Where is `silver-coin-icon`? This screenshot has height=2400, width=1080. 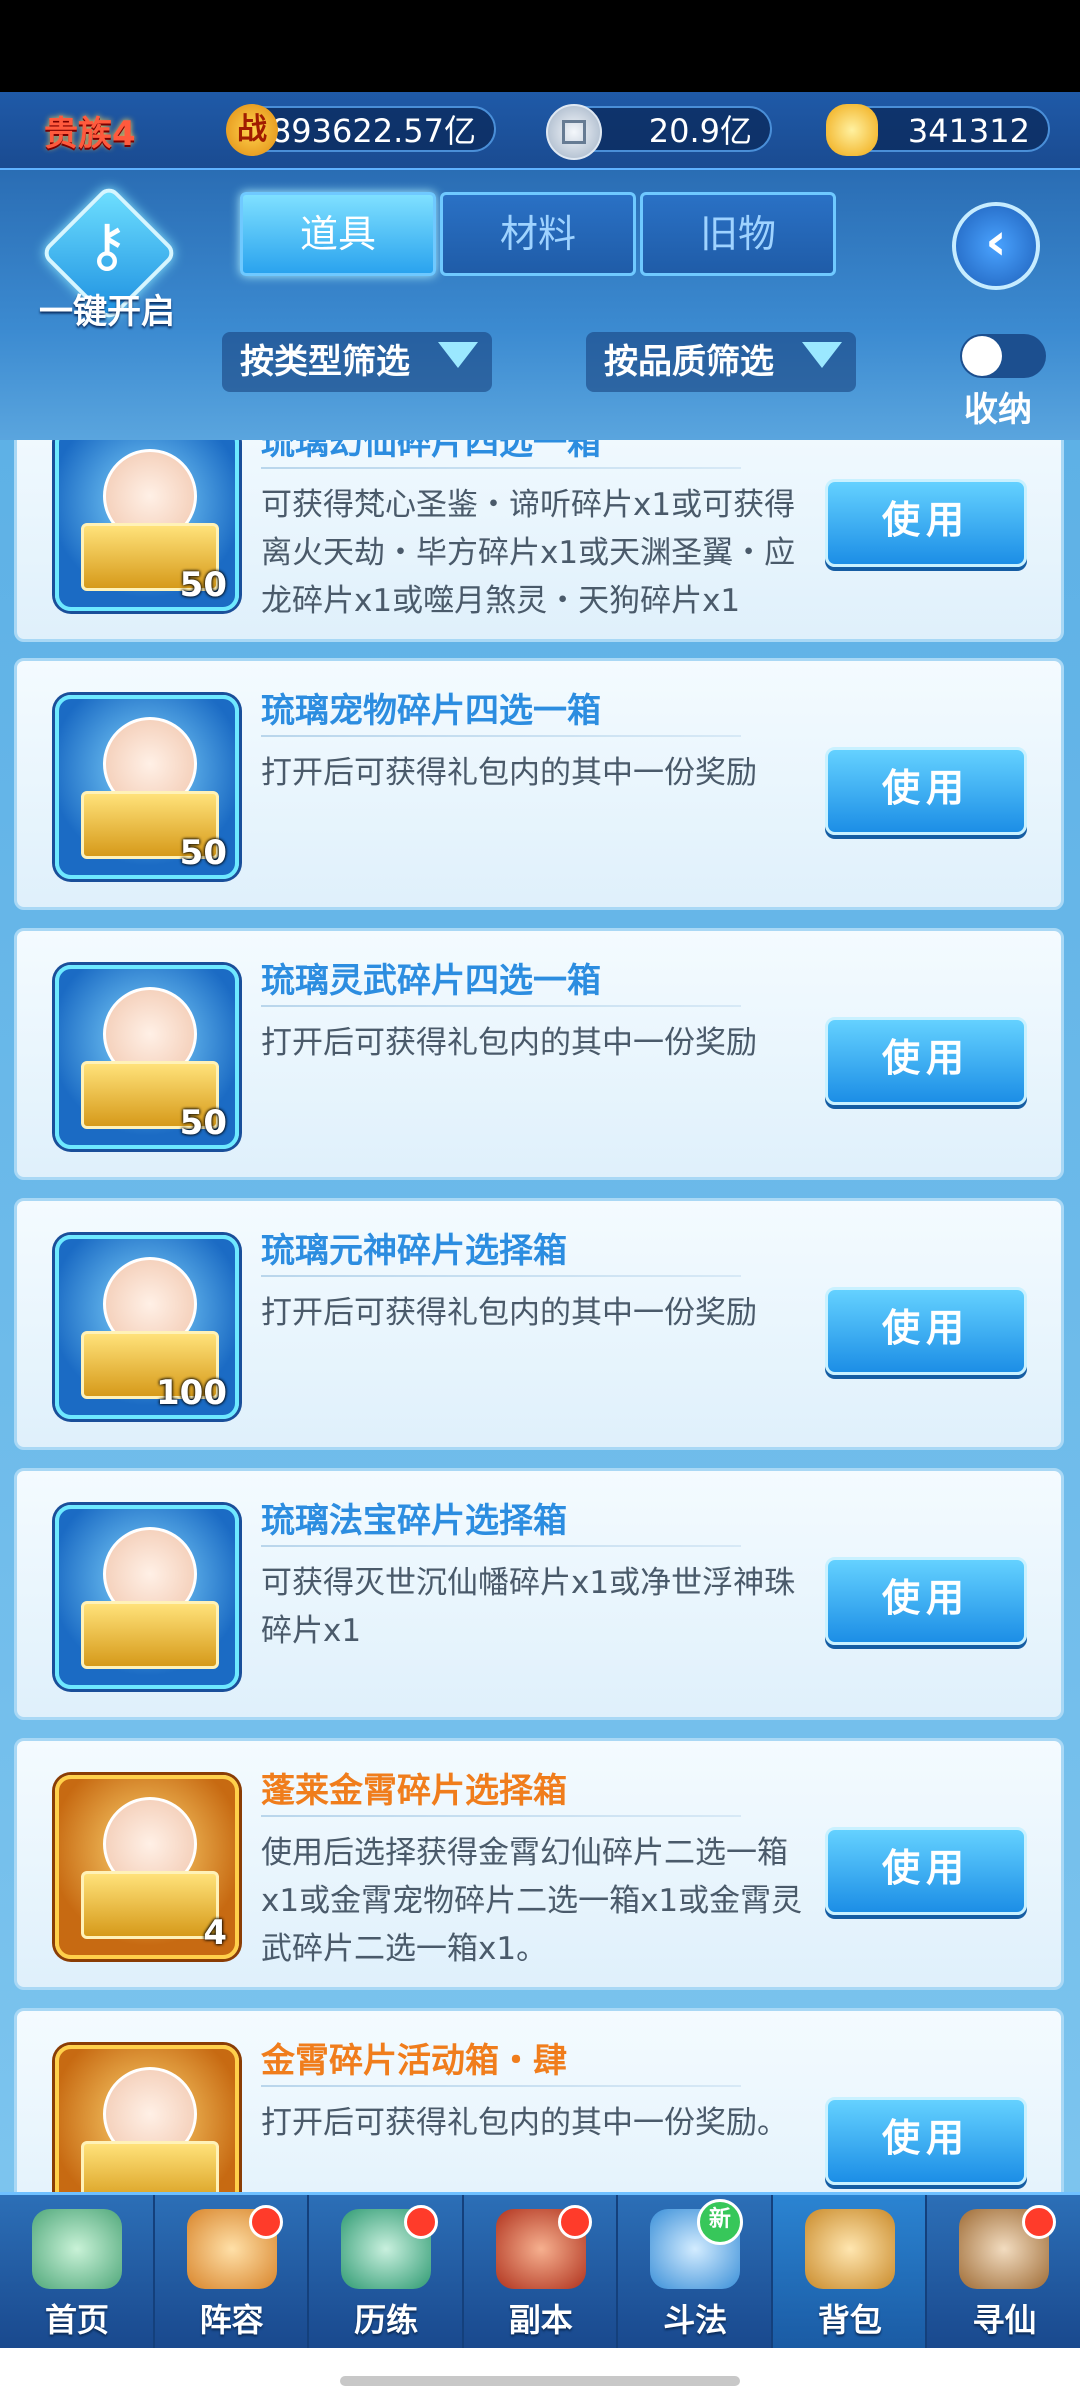
silver-coin-icon is located at coordinates (574, 132).